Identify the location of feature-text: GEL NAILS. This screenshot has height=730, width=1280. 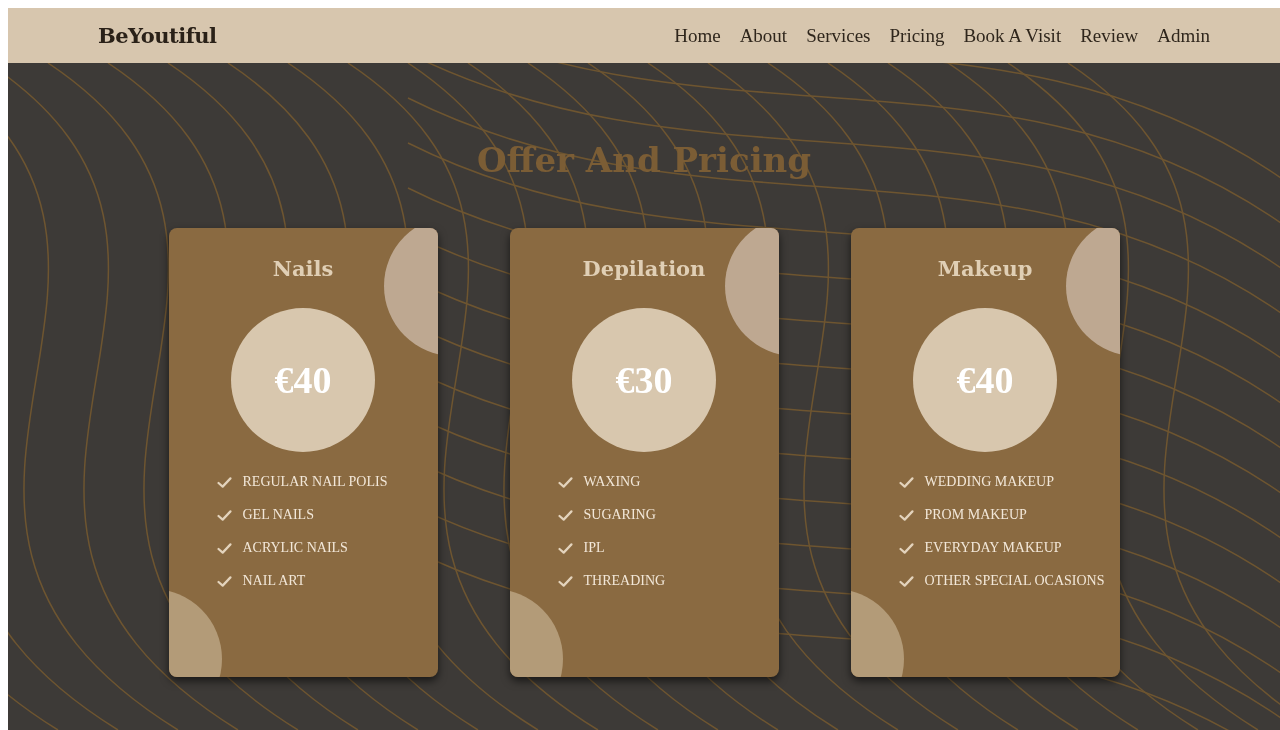
(278, 515).